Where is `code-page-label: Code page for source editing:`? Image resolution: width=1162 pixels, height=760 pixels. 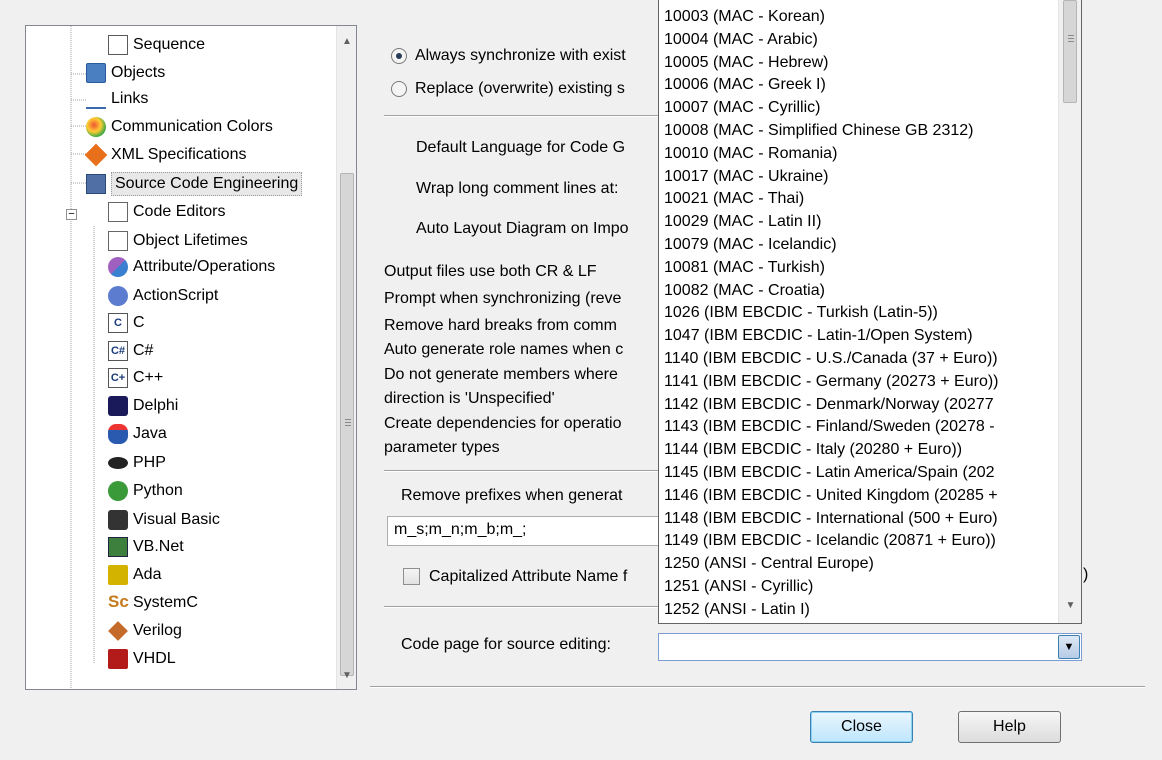 code-page-label: Code page for source editing: is located at coordinates (506, 644).